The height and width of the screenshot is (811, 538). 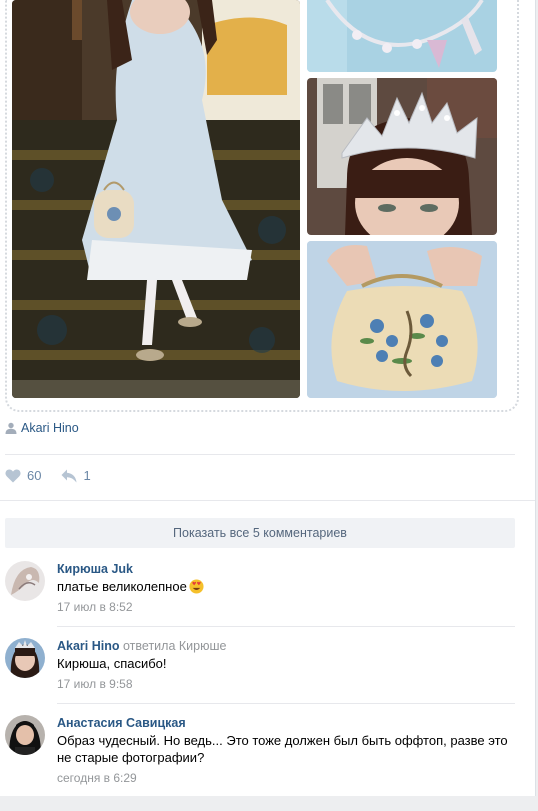 I want to click on comment-author: Akari Hino, so click(x=88, y=646).